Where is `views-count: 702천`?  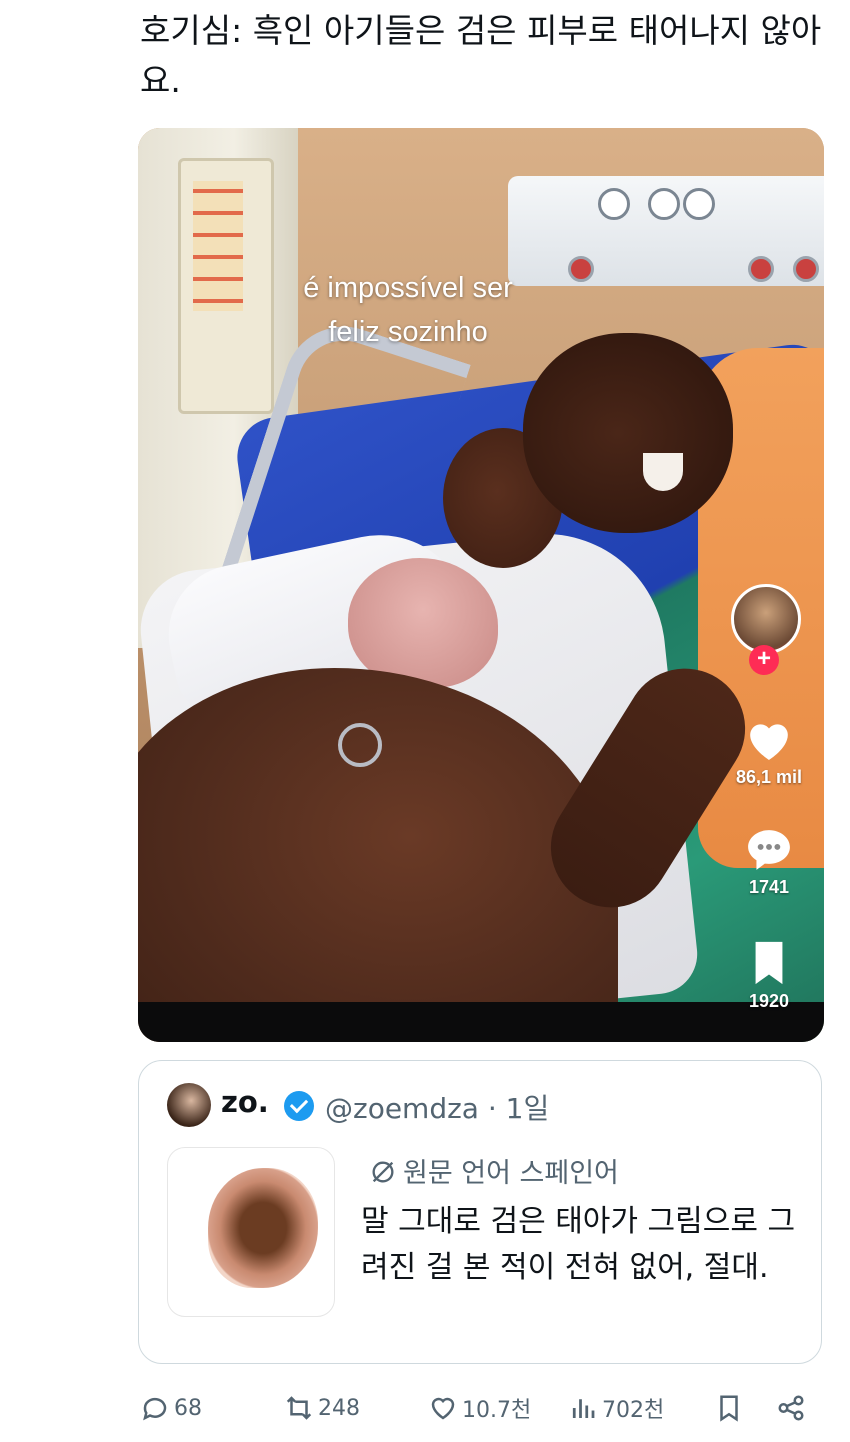 views-count: 702천 is located at coordinates (633, 1410).